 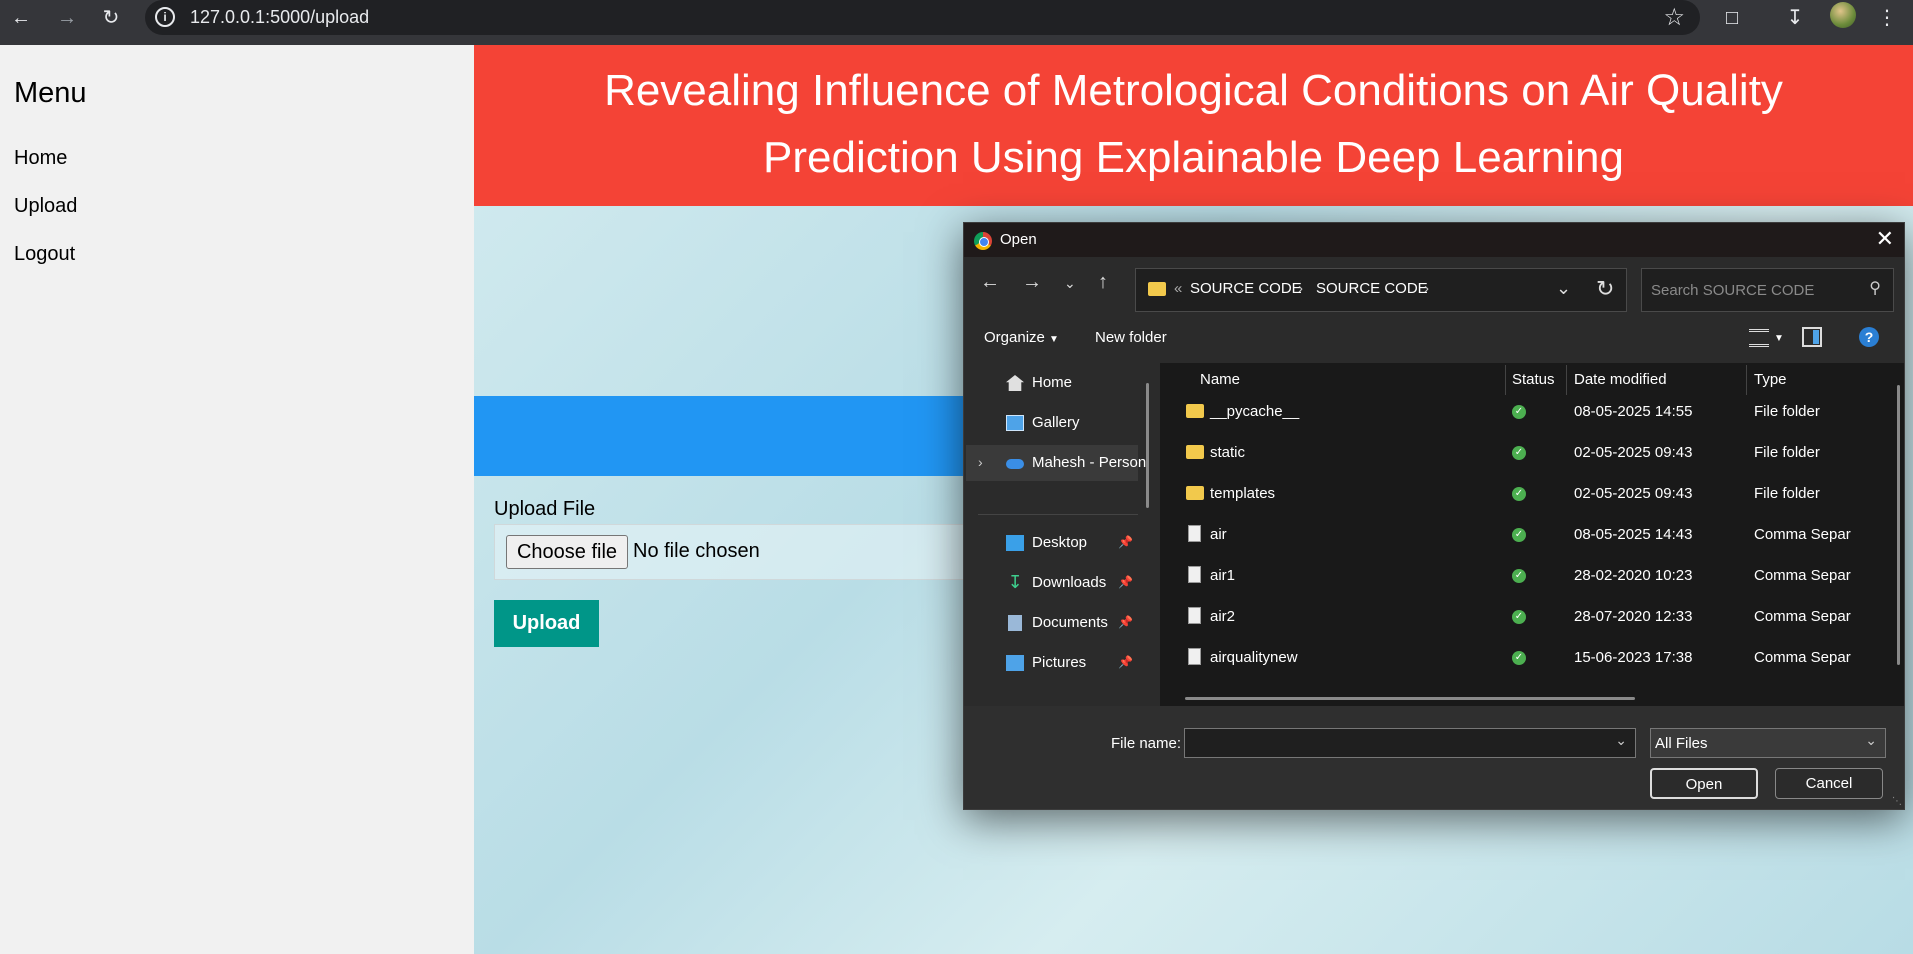 What do you see at coordinates (1125, 582) in the screenshot?
I see `pin-icon: 📌` at bounding box center [1125, 582].